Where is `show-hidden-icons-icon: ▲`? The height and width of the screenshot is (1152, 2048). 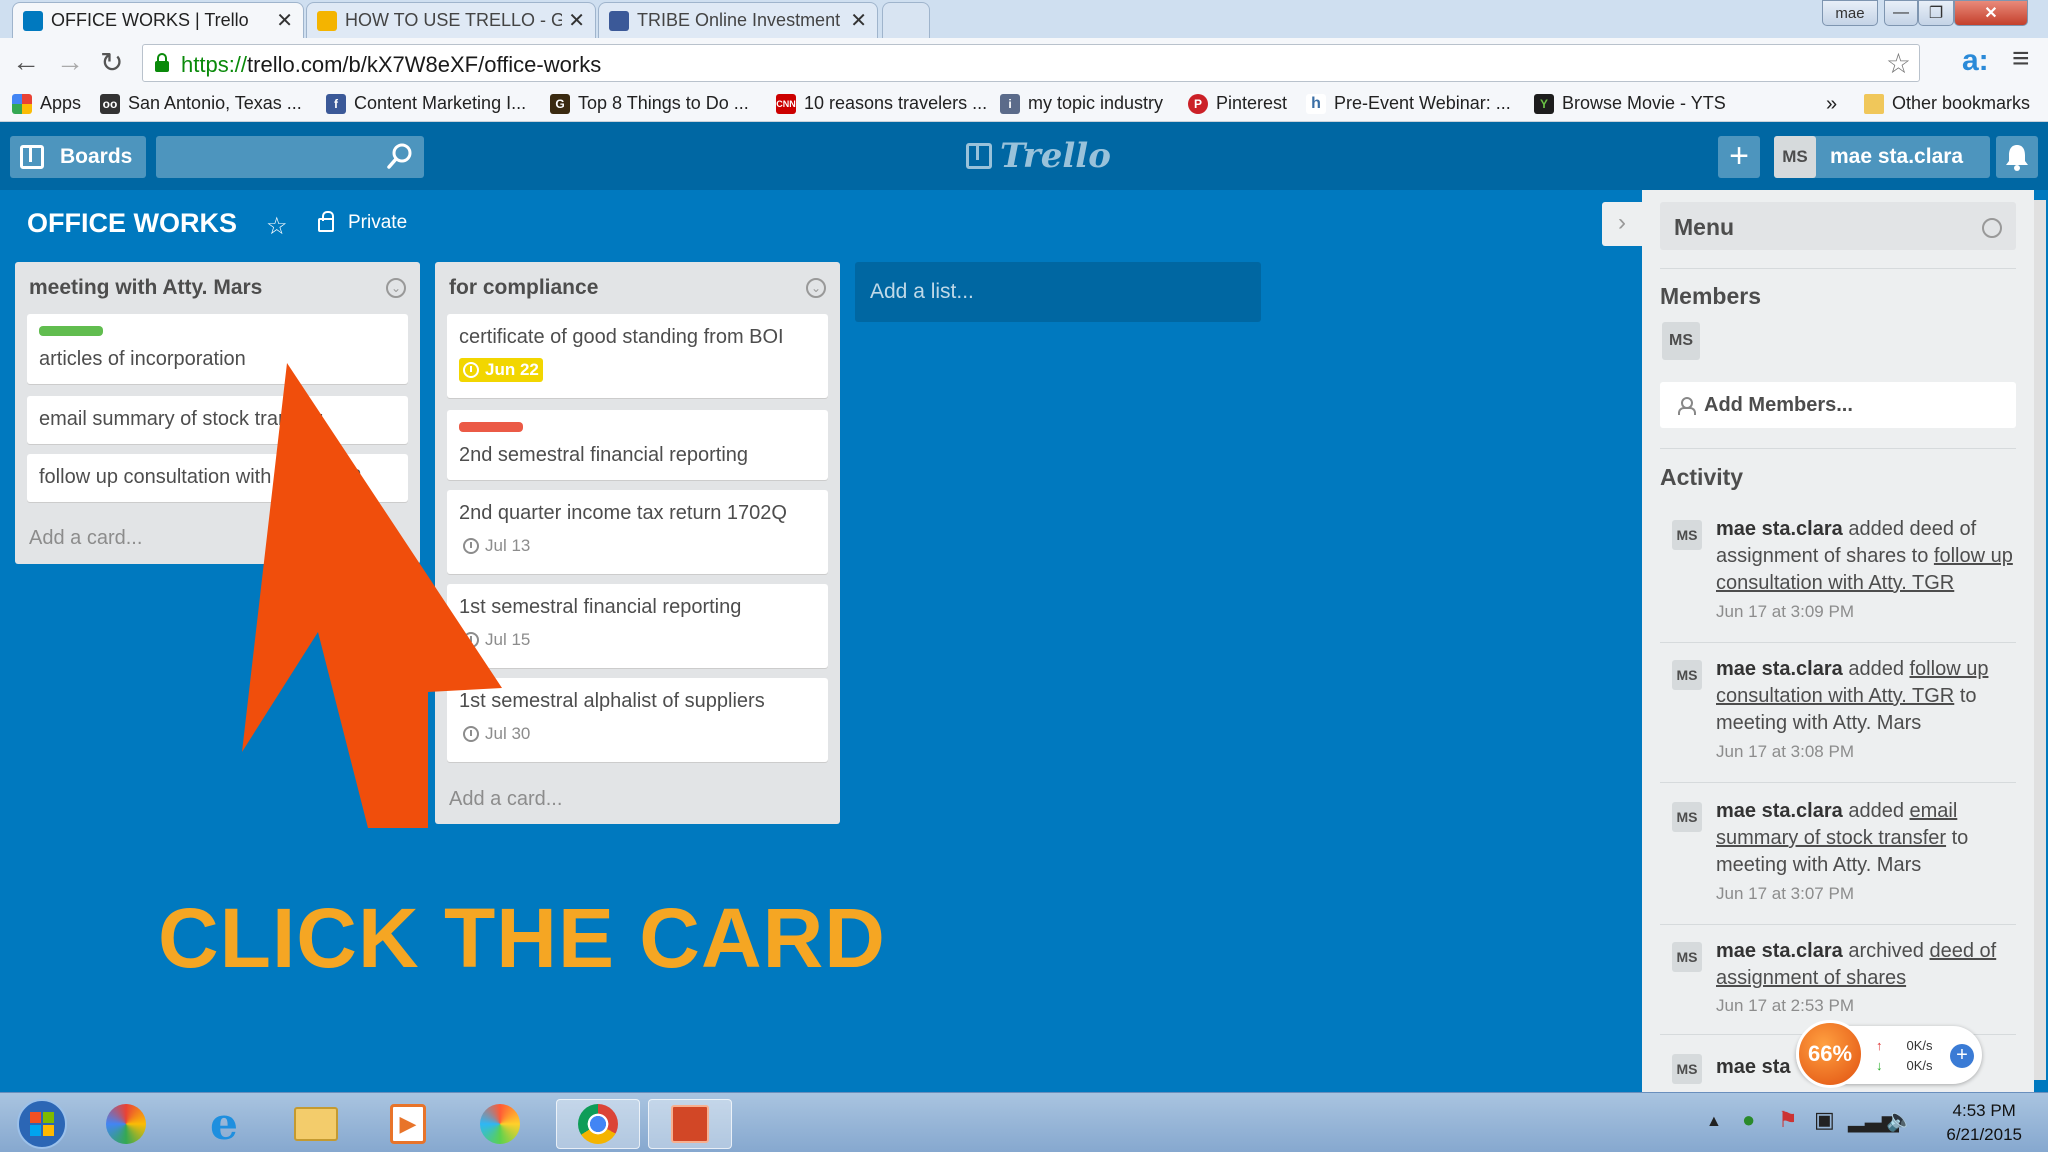 show-hidden-icons-icon: ▲ is located at coordinates (1714, 1122).